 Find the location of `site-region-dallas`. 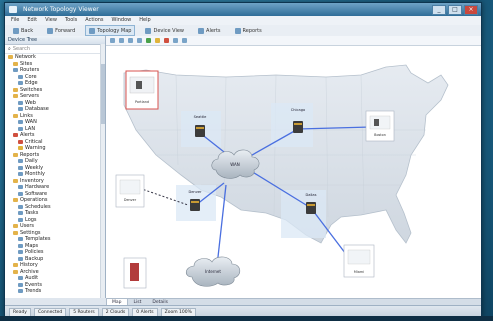

site-region-dallas is located at coordinates (303, 214).